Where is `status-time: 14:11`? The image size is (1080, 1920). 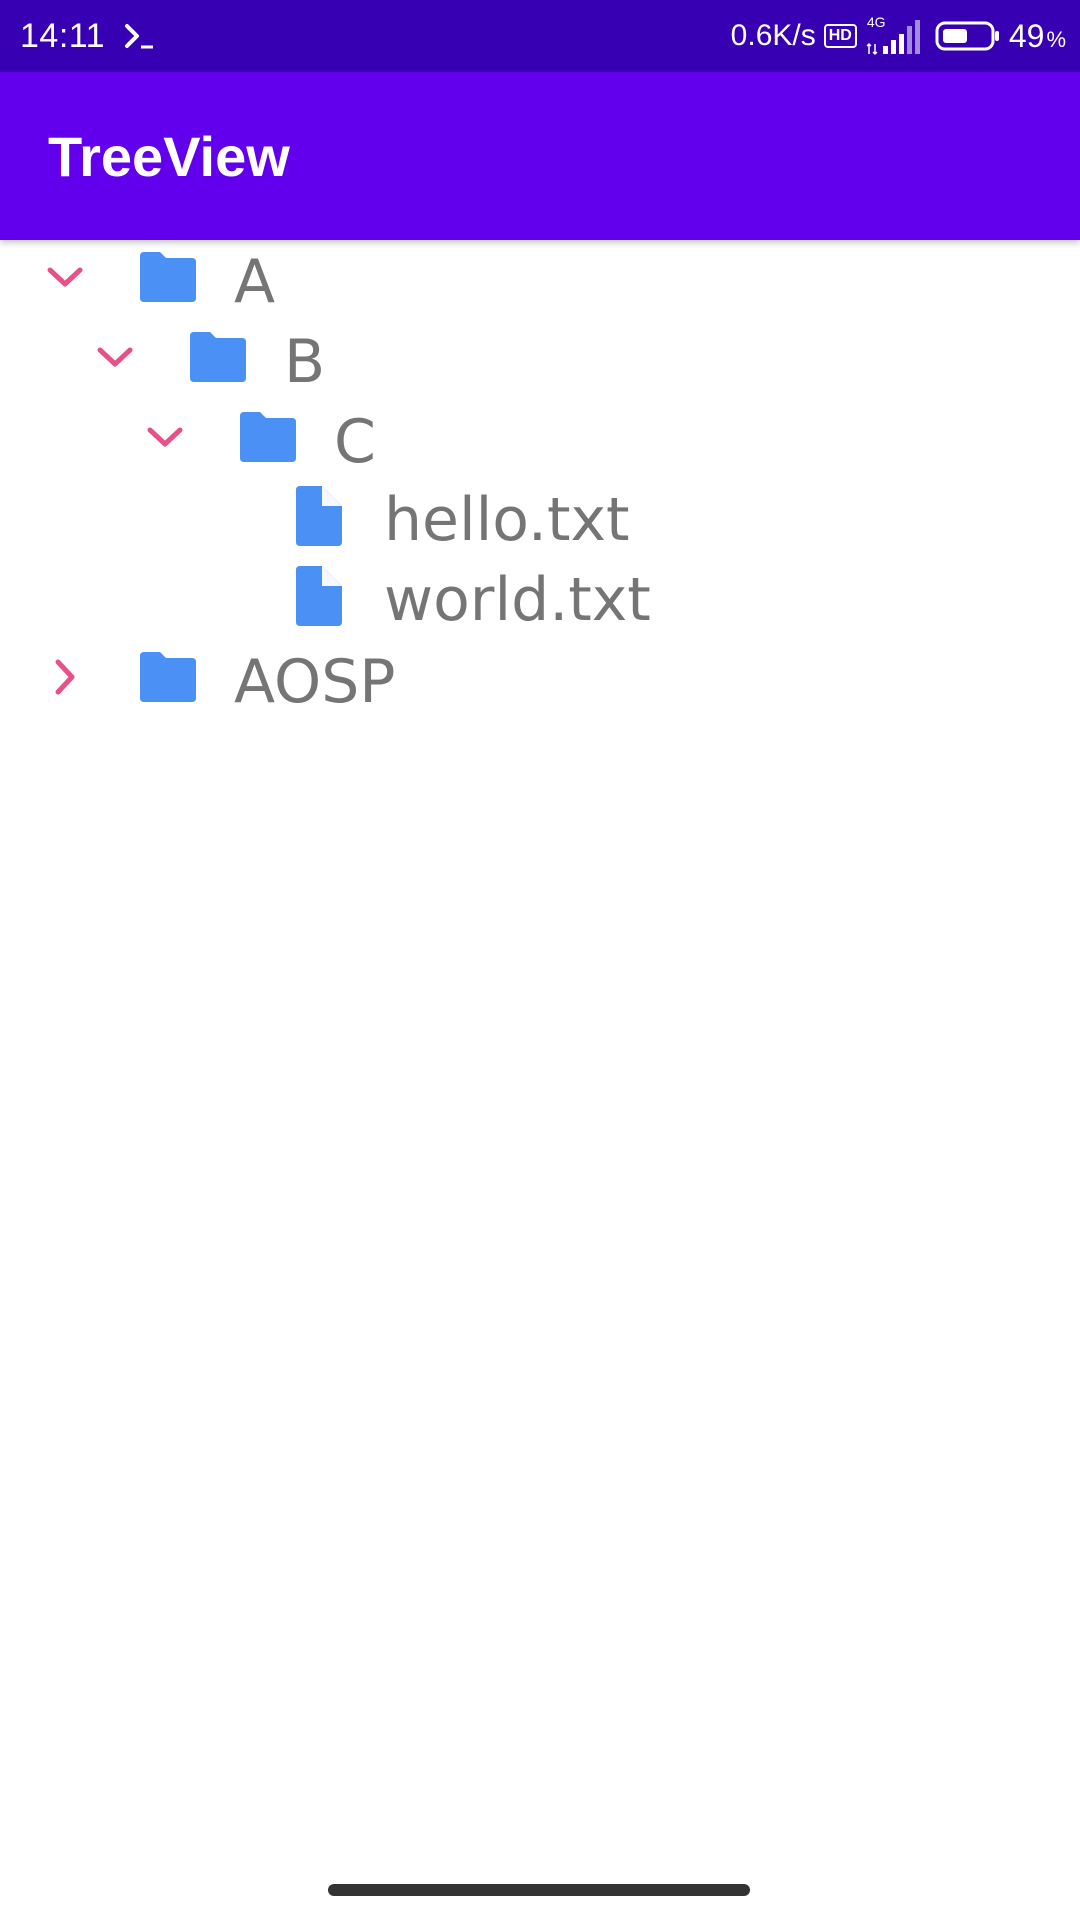
status-time: 14:11 is located at coordinates (63, 35).